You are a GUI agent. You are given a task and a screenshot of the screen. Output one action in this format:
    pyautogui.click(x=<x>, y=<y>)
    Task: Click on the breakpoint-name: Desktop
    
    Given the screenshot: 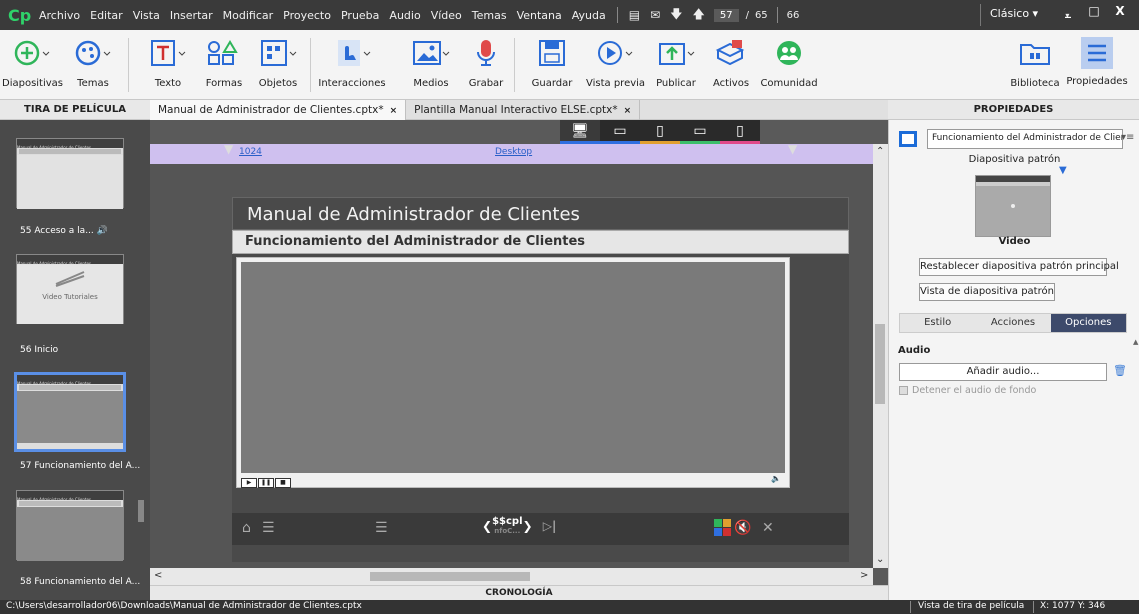 What is the action you would take?
    pyautogui.click(x=513, y=152)
    